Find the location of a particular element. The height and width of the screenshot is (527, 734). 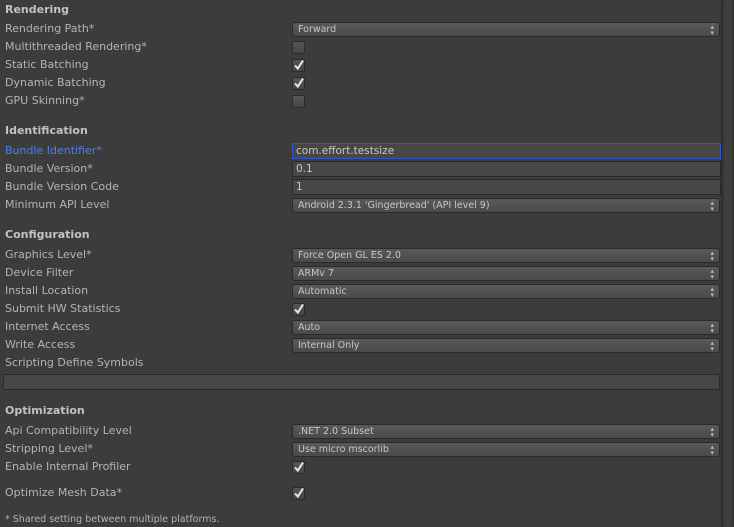

scrollbar is located at coordinates (727, 263).